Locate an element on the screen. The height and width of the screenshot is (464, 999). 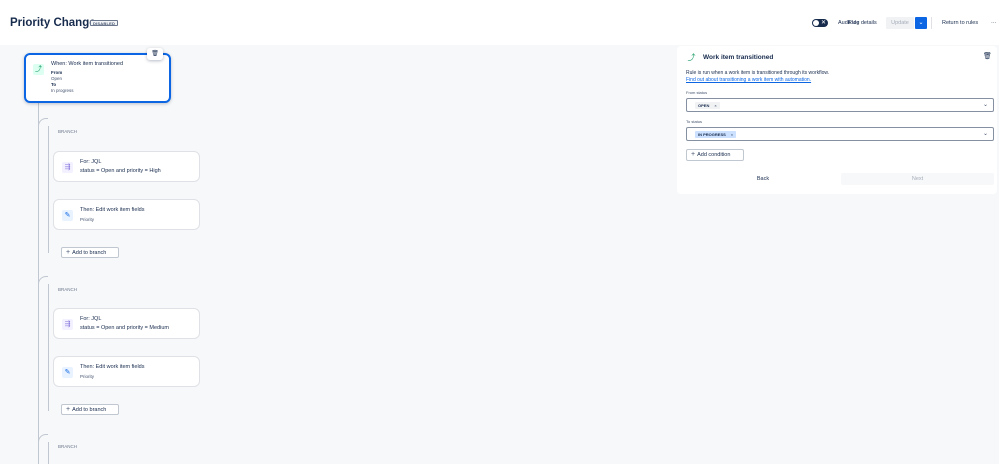
branch-2-line is located at coordinates (48, 347).